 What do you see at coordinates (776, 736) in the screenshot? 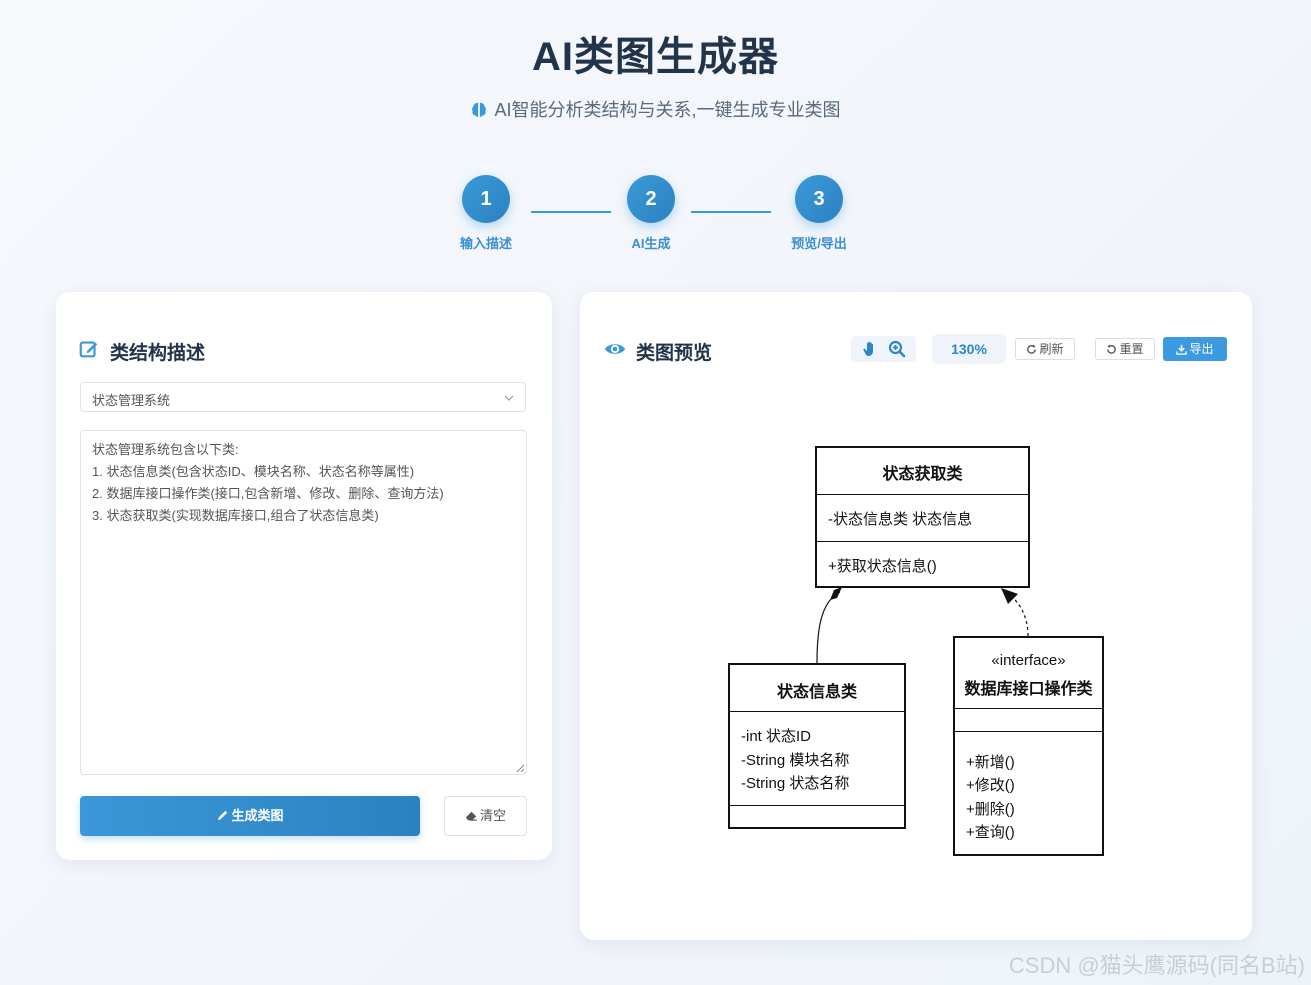
I see `uml-attribute: -int 状态ID` at bounding box center [776, 736].